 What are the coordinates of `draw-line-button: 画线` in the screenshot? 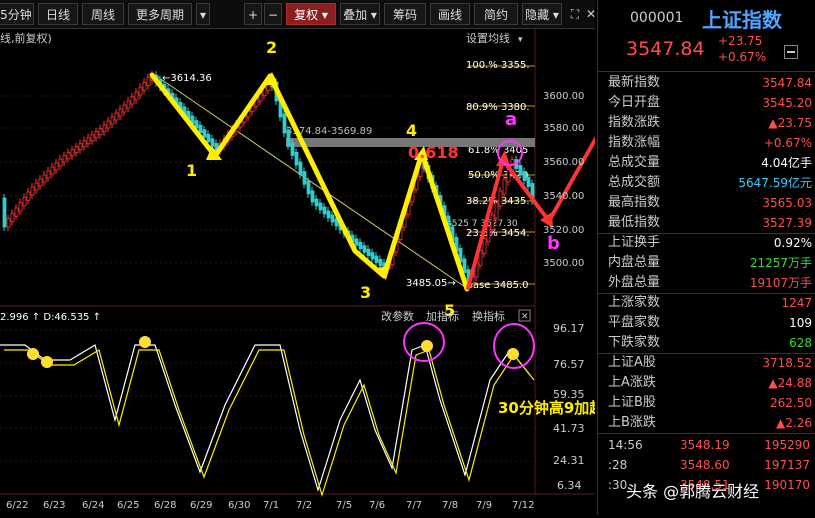 It's located at (450, 14).